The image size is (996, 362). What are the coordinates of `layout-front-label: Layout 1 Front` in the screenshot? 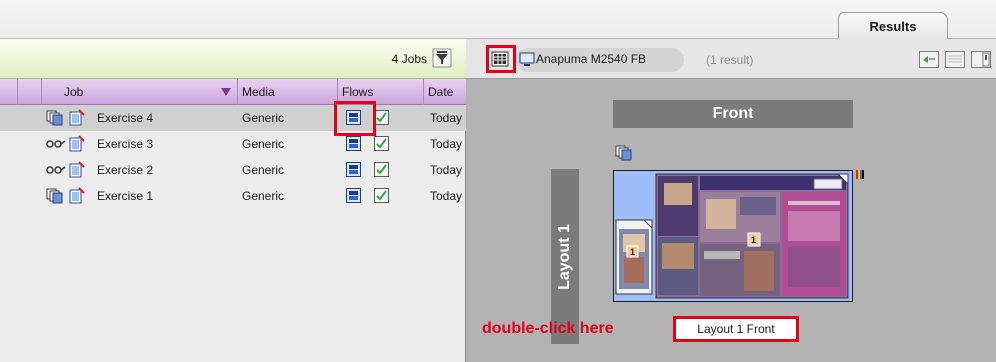 It's located at (736, 329).